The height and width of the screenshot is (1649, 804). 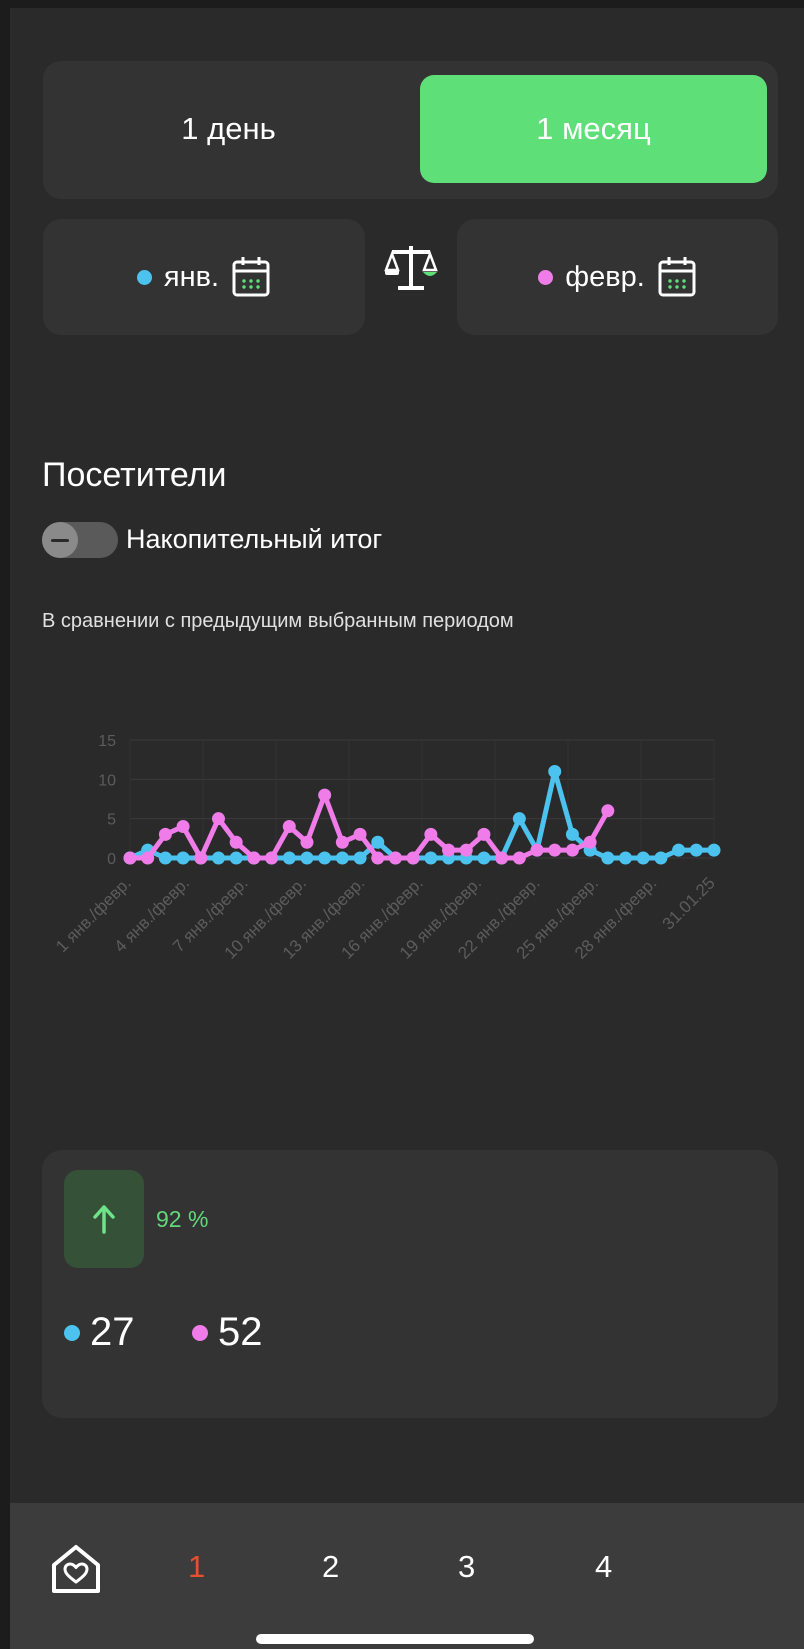 What do you see at coordinates (605, 276) in the screenshot?
I see `period-b-label: февр.` at bounding box center [605, 276].